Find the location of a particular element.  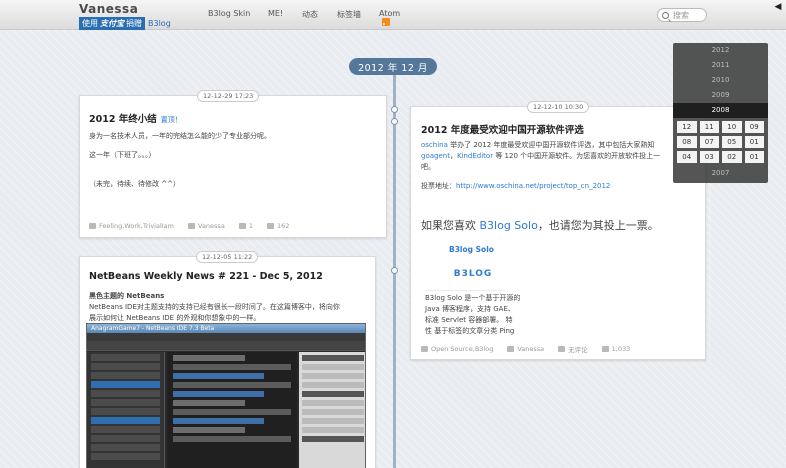

archive-month: 02 is located at coordinates (732, 157).